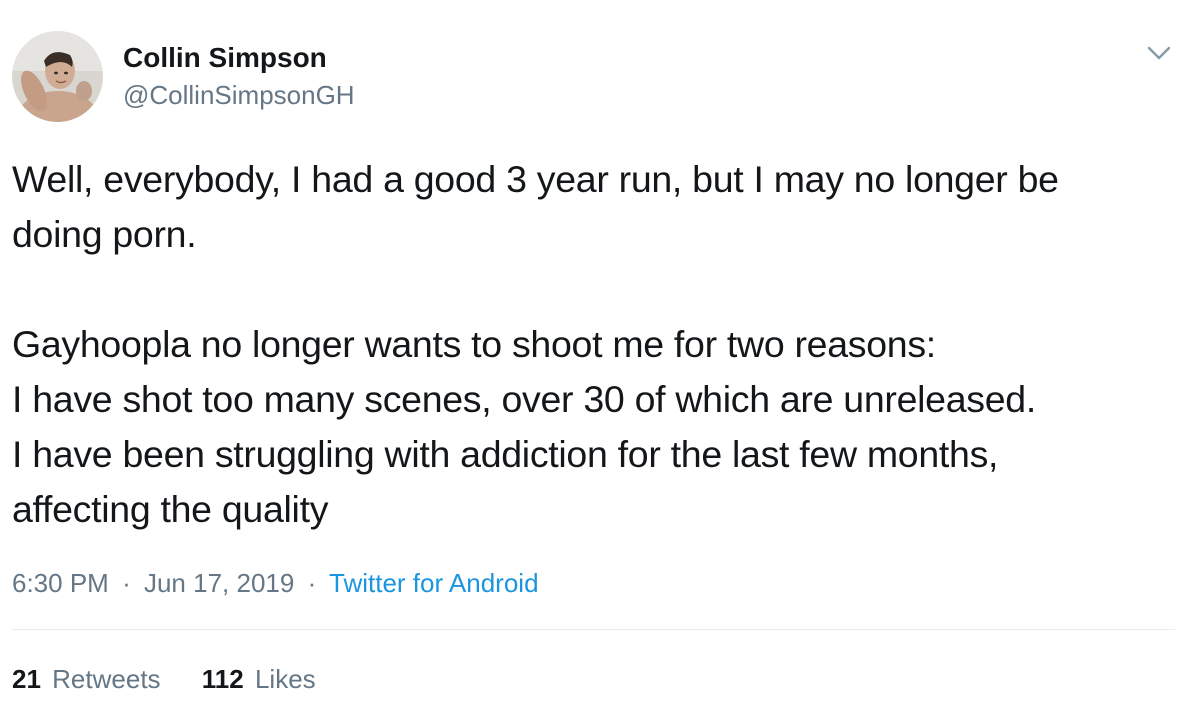 The width and height of the screenshot is (1198, 722). Describe the element at coordinates (26, 679) in the screenshot. I see `retweets-count: 21` at that location.